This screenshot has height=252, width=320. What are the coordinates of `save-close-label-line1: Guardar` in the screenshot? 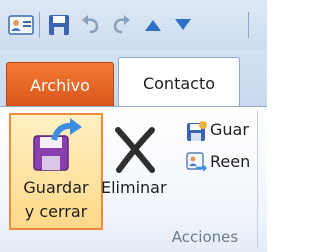 It's located at (56, 187).